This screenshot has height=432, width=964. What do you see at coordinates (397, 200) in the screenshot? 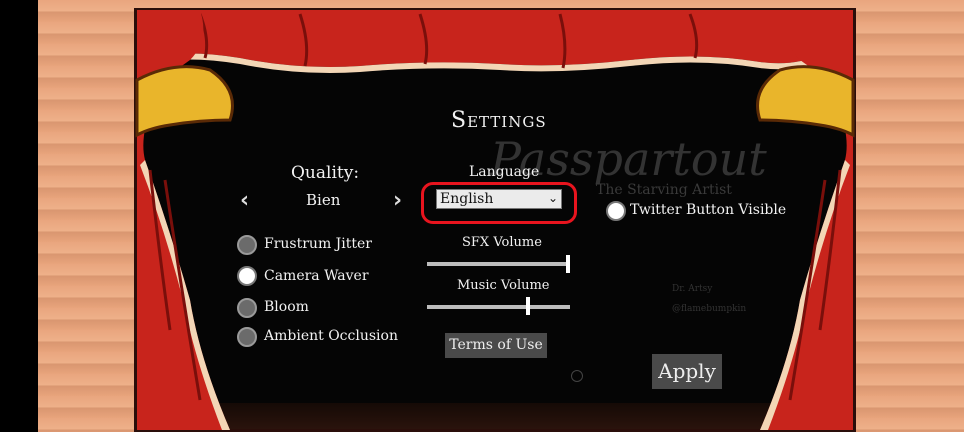
I see `quality-next-arrow-icon: ›` at bounding box center [397, 200].